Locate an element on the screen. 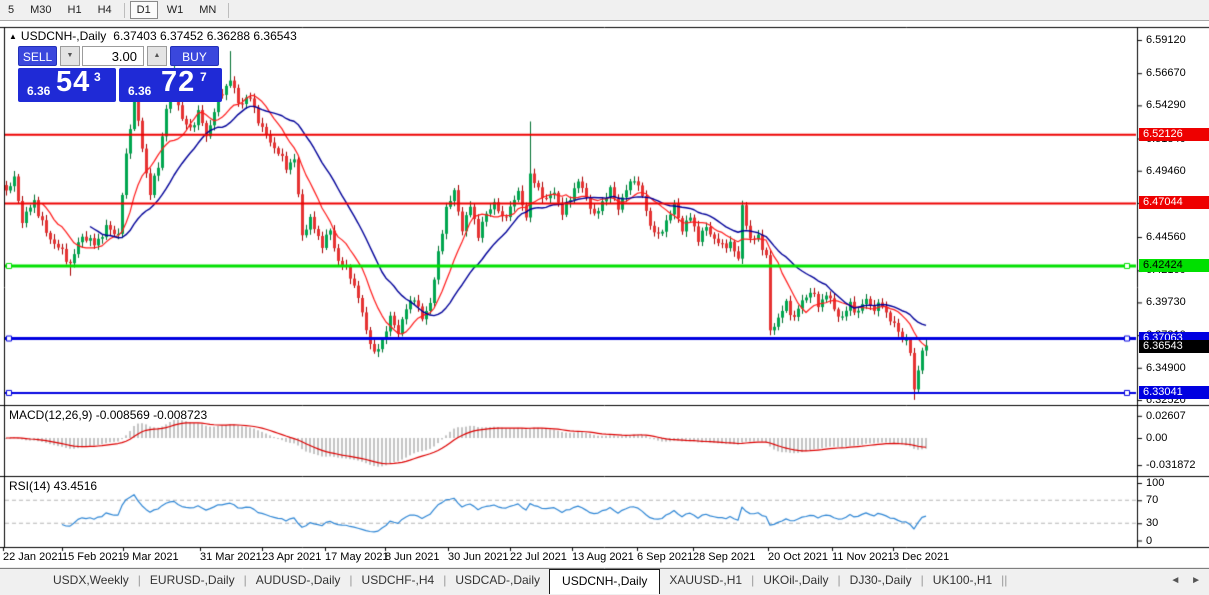 This screenshot has width=1209, height=595. price-axis-tick: 6.39730 is located at coordinates (1166, 302).